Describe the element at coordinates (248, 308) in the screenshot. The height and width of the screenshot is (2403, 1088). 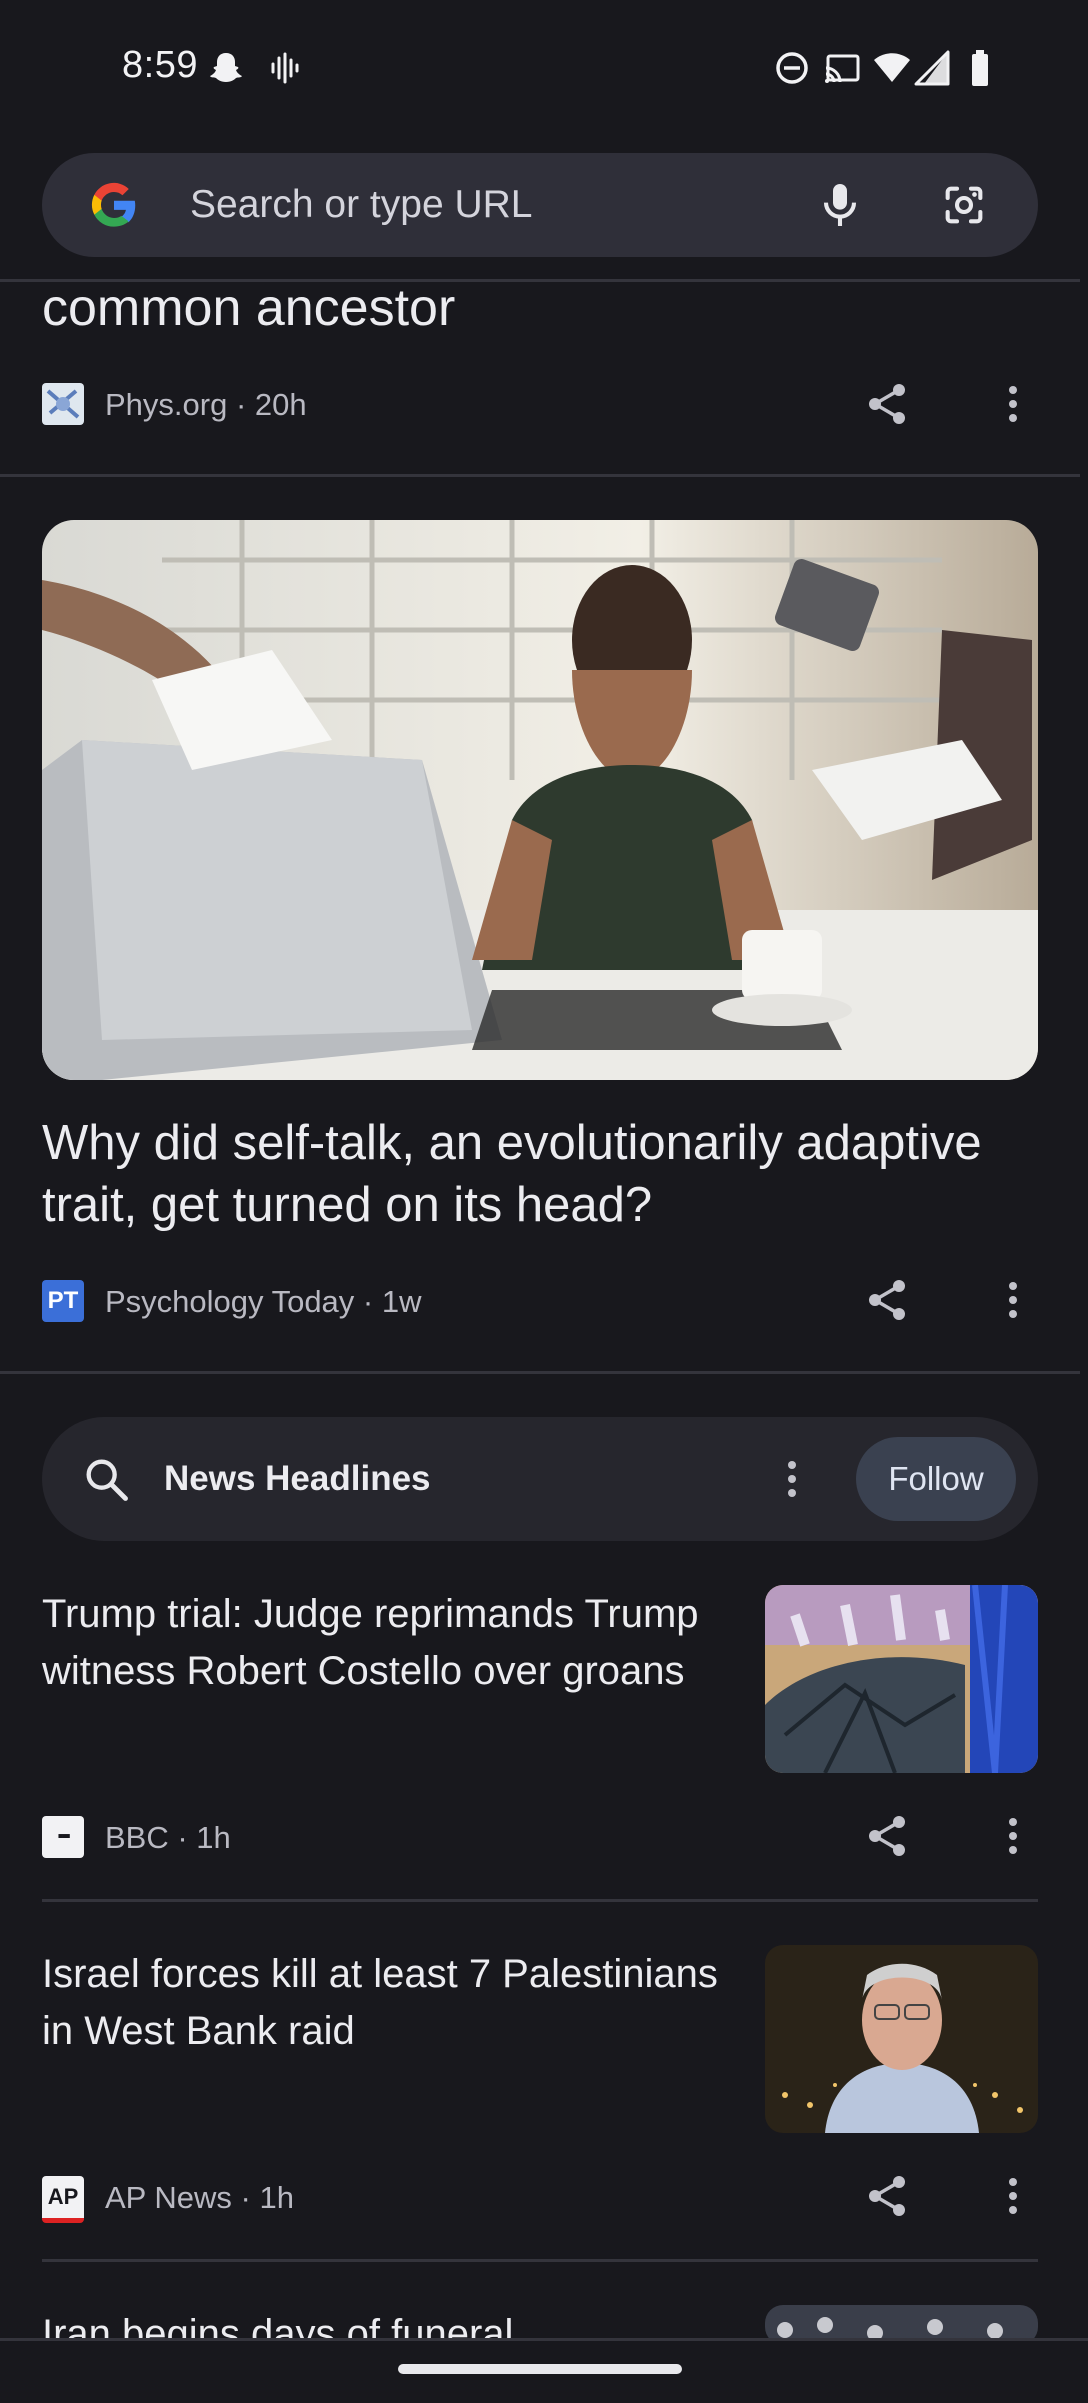
I see `article-title: common ancestor` at that location.